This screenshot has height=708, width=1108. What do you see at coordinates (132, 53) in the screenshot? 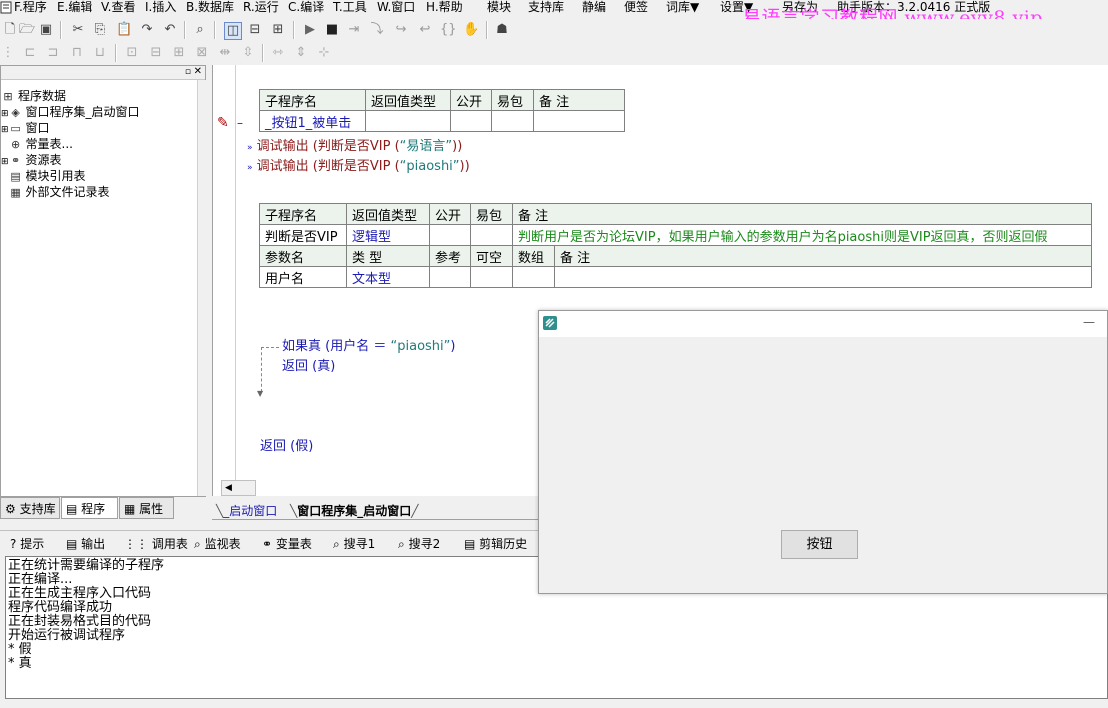
I see `center-h-icon: ⊡` at bounding box center [132, 53].